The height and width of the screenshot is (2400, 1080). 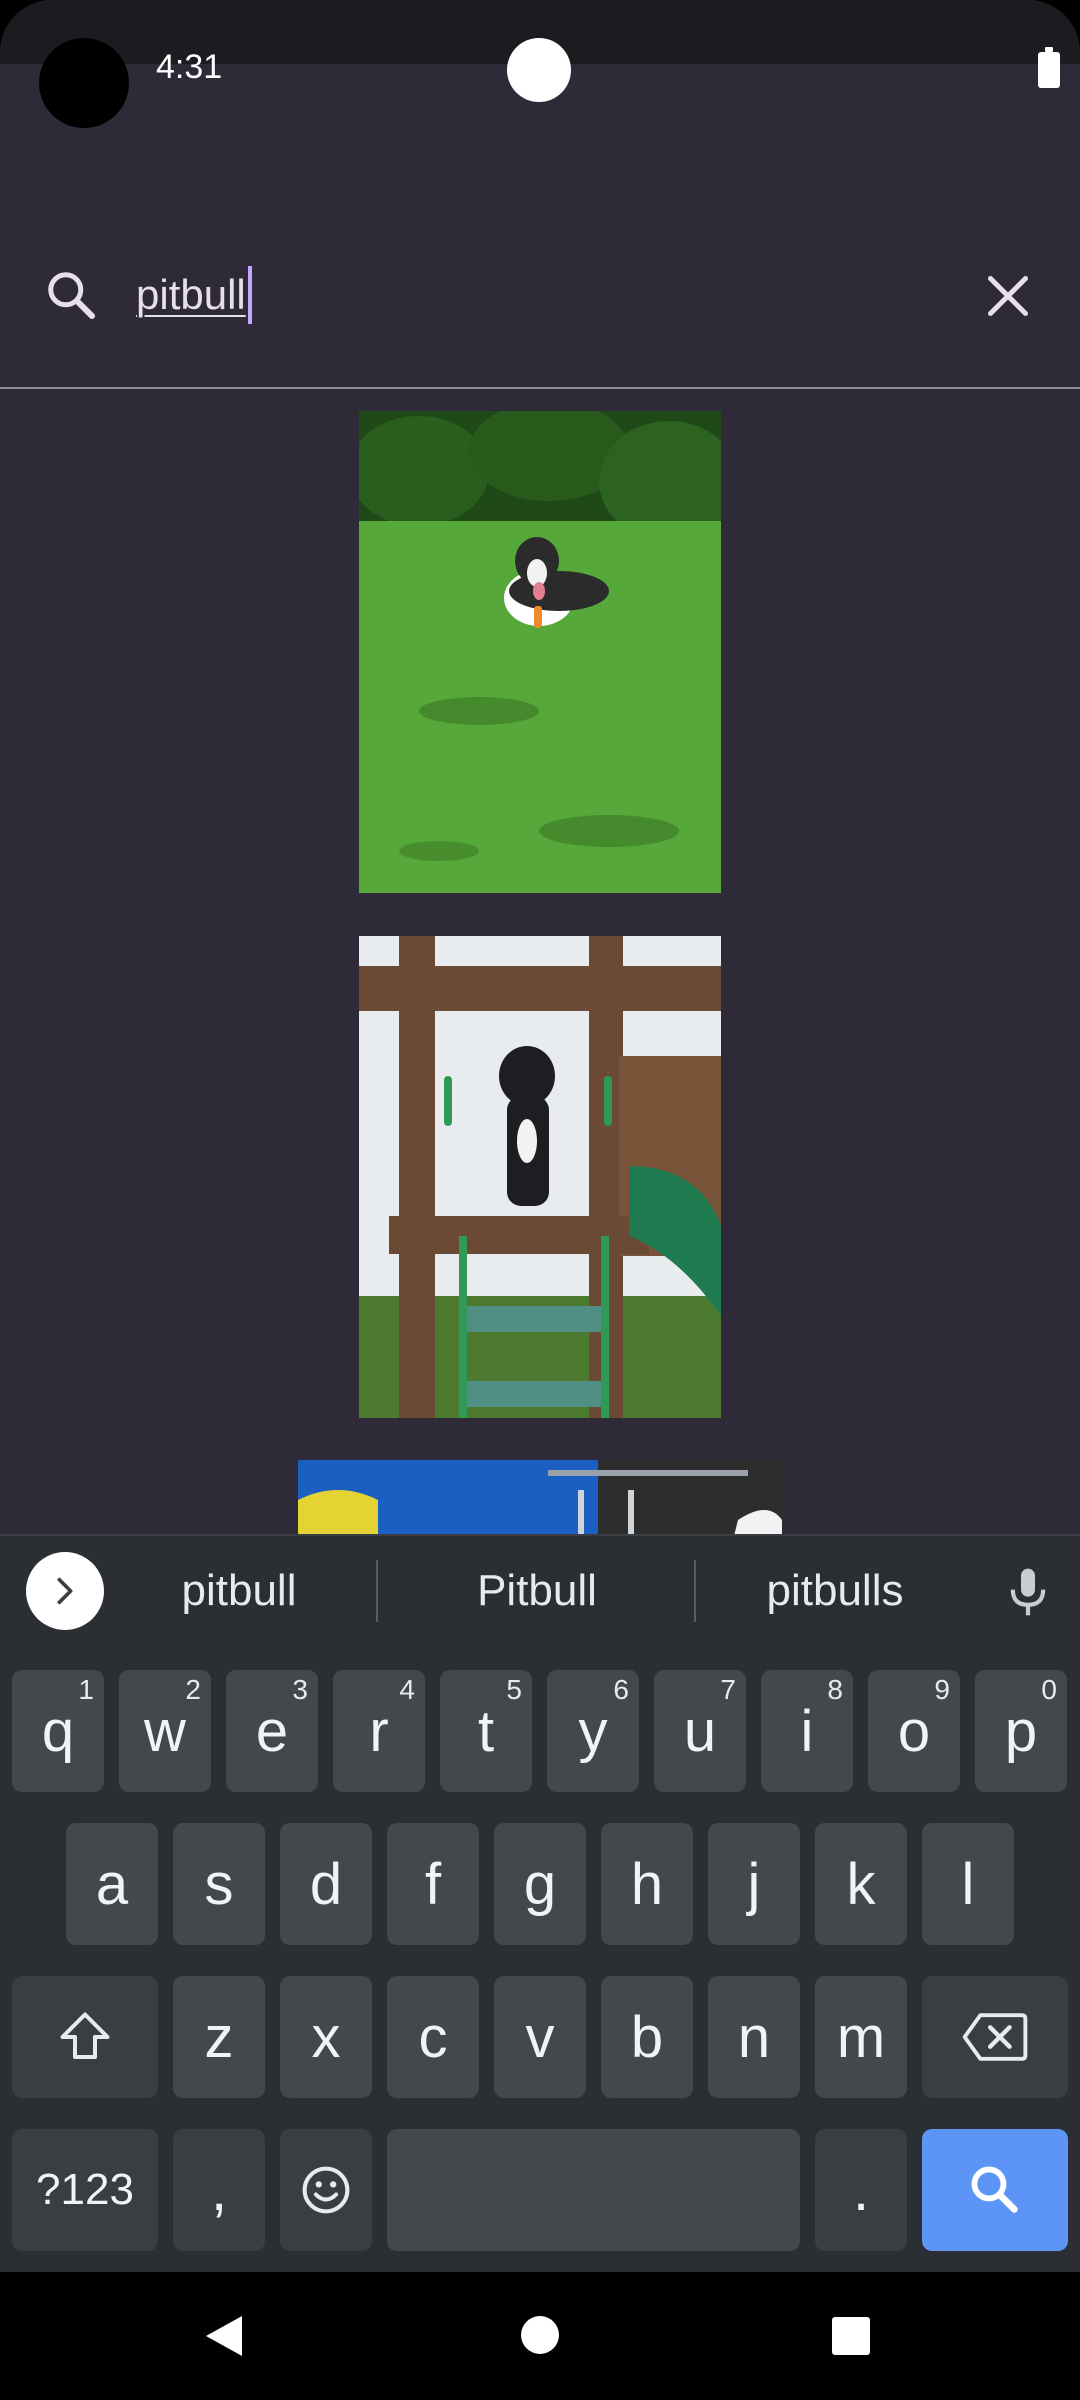 I want to click on key-label: w, so click(x=165, y=1731).